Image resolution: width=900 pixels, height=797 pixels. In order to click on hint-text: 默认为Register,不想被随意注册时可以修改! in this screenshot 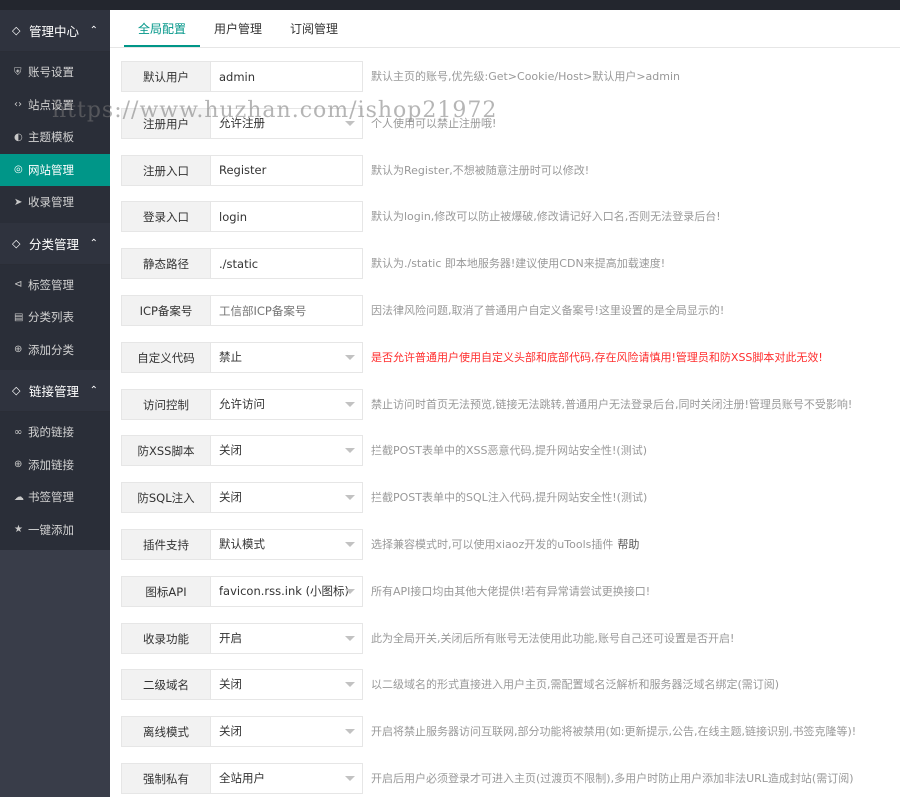, I will do `click(480, 170)`.